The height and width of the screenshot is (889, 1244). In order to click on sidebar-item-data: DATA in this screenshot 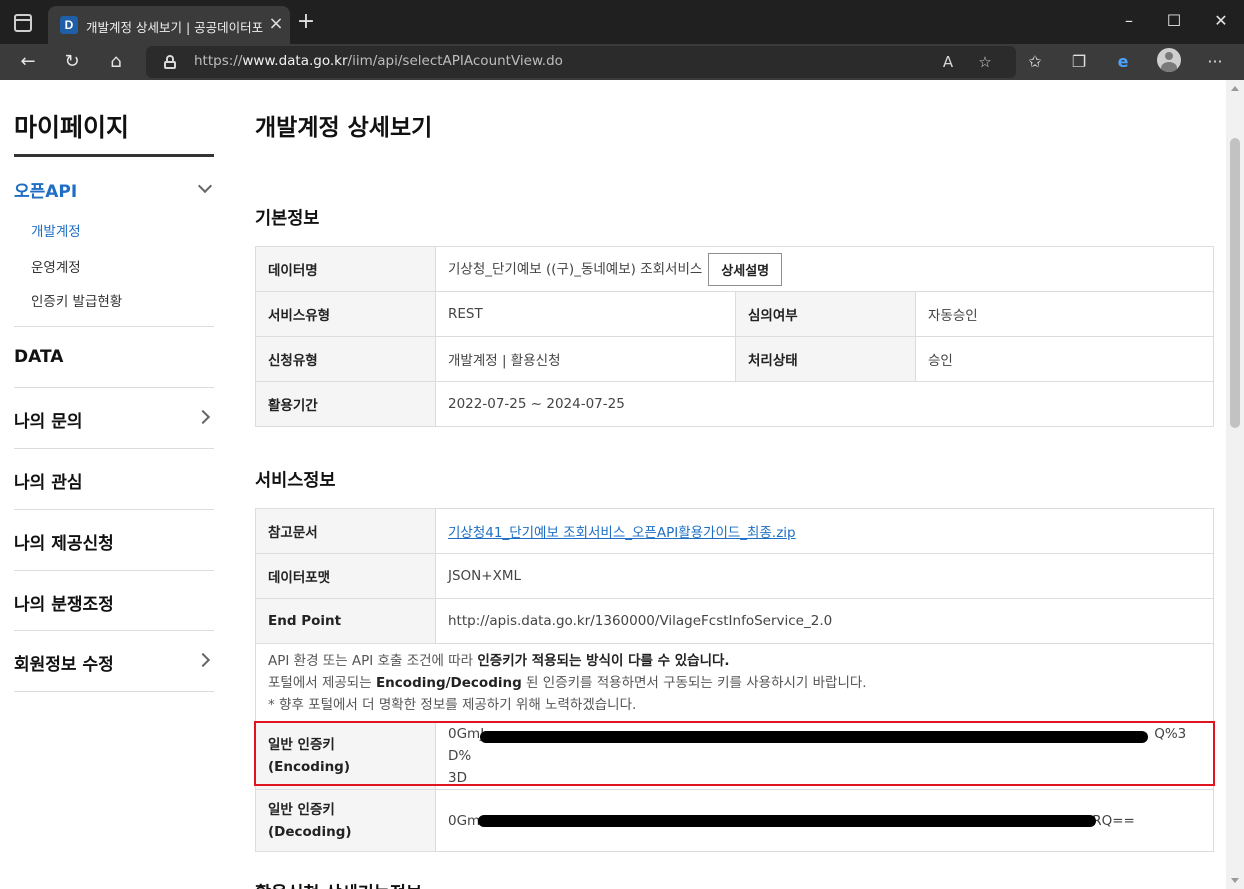, I will do `click(114, 357)`.